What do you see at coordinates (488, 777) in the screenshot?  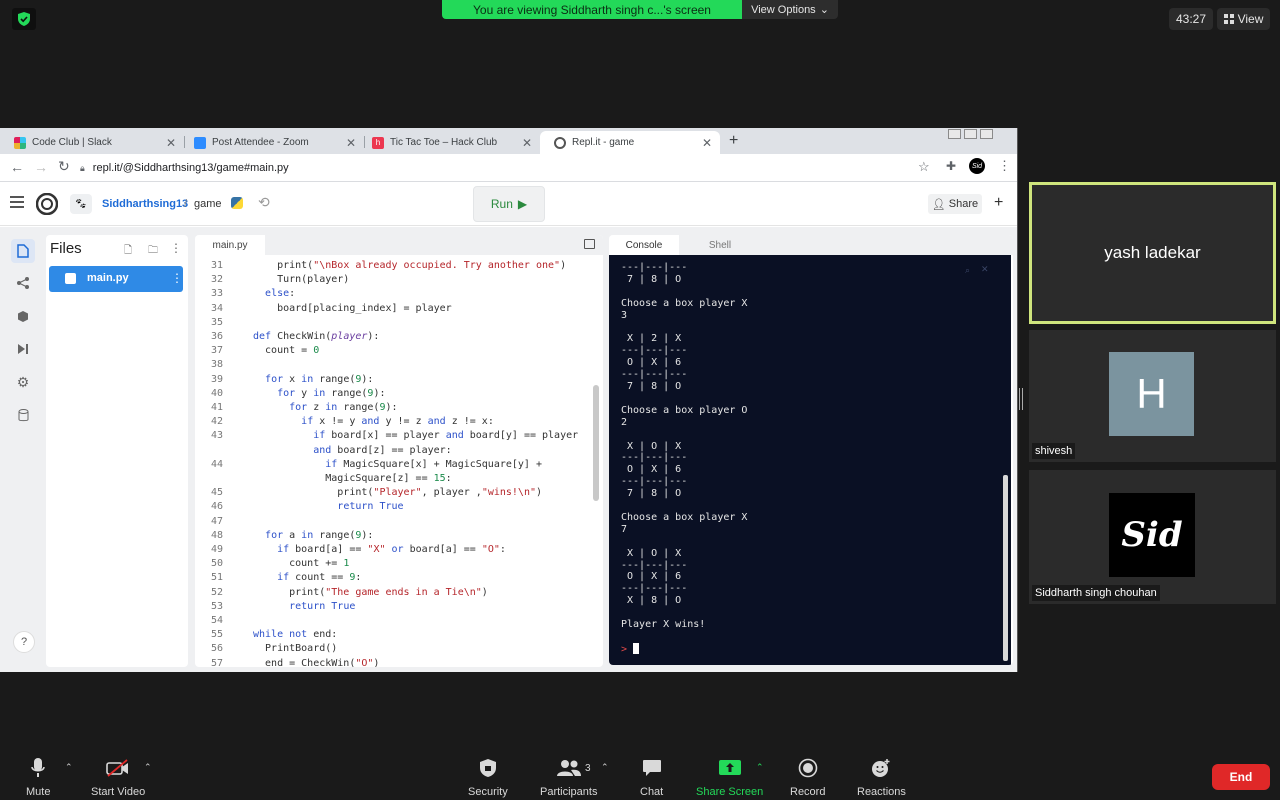 I see `security-button: Security` at bounding box center [488, 777].